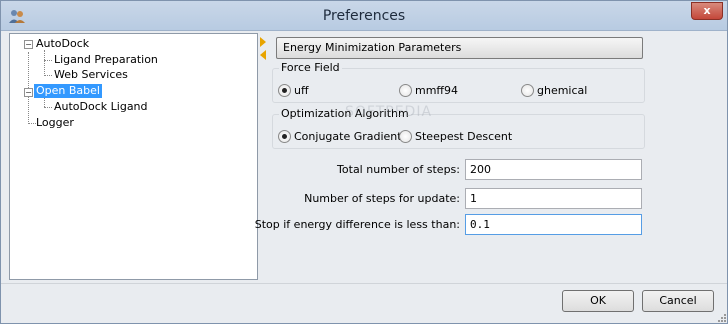 This screenshot has height=324, width=728. Describe the element at coordinates (55, 123) in the screenshot. I see `tree-node-logger: Logger` at that location.